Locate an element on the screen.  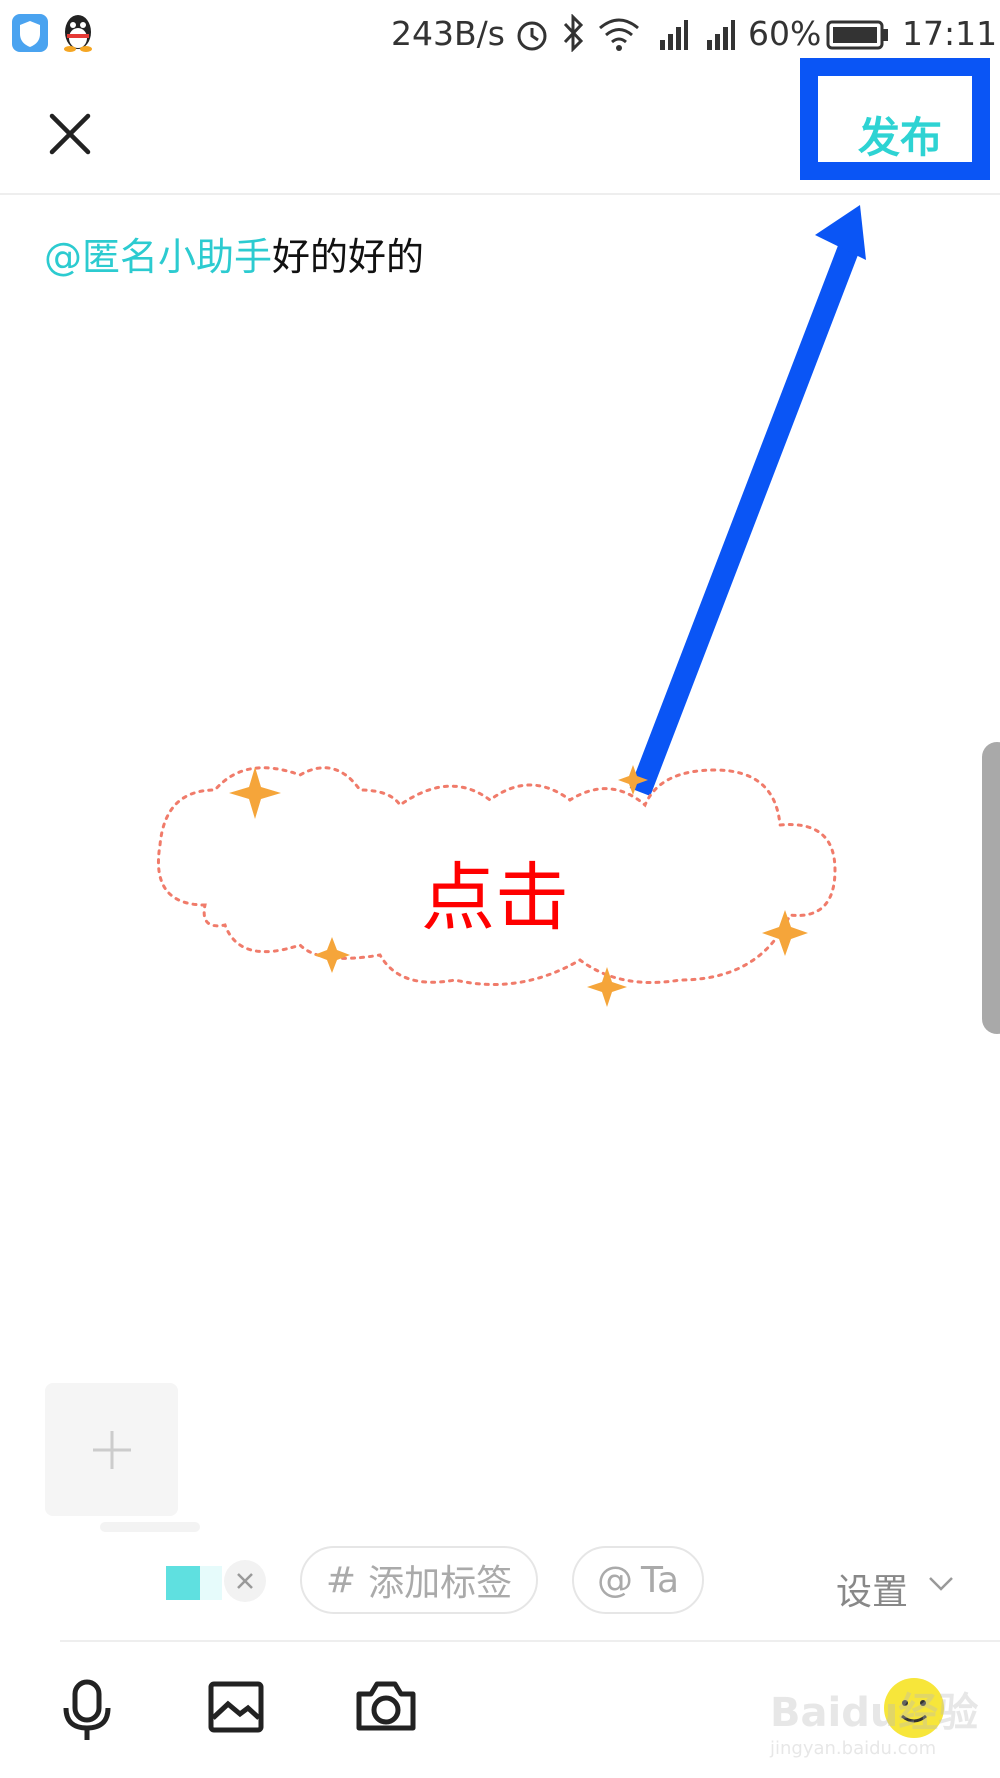
add-tag-chip: # 添加标签 is located at coordinates (419, 1580).